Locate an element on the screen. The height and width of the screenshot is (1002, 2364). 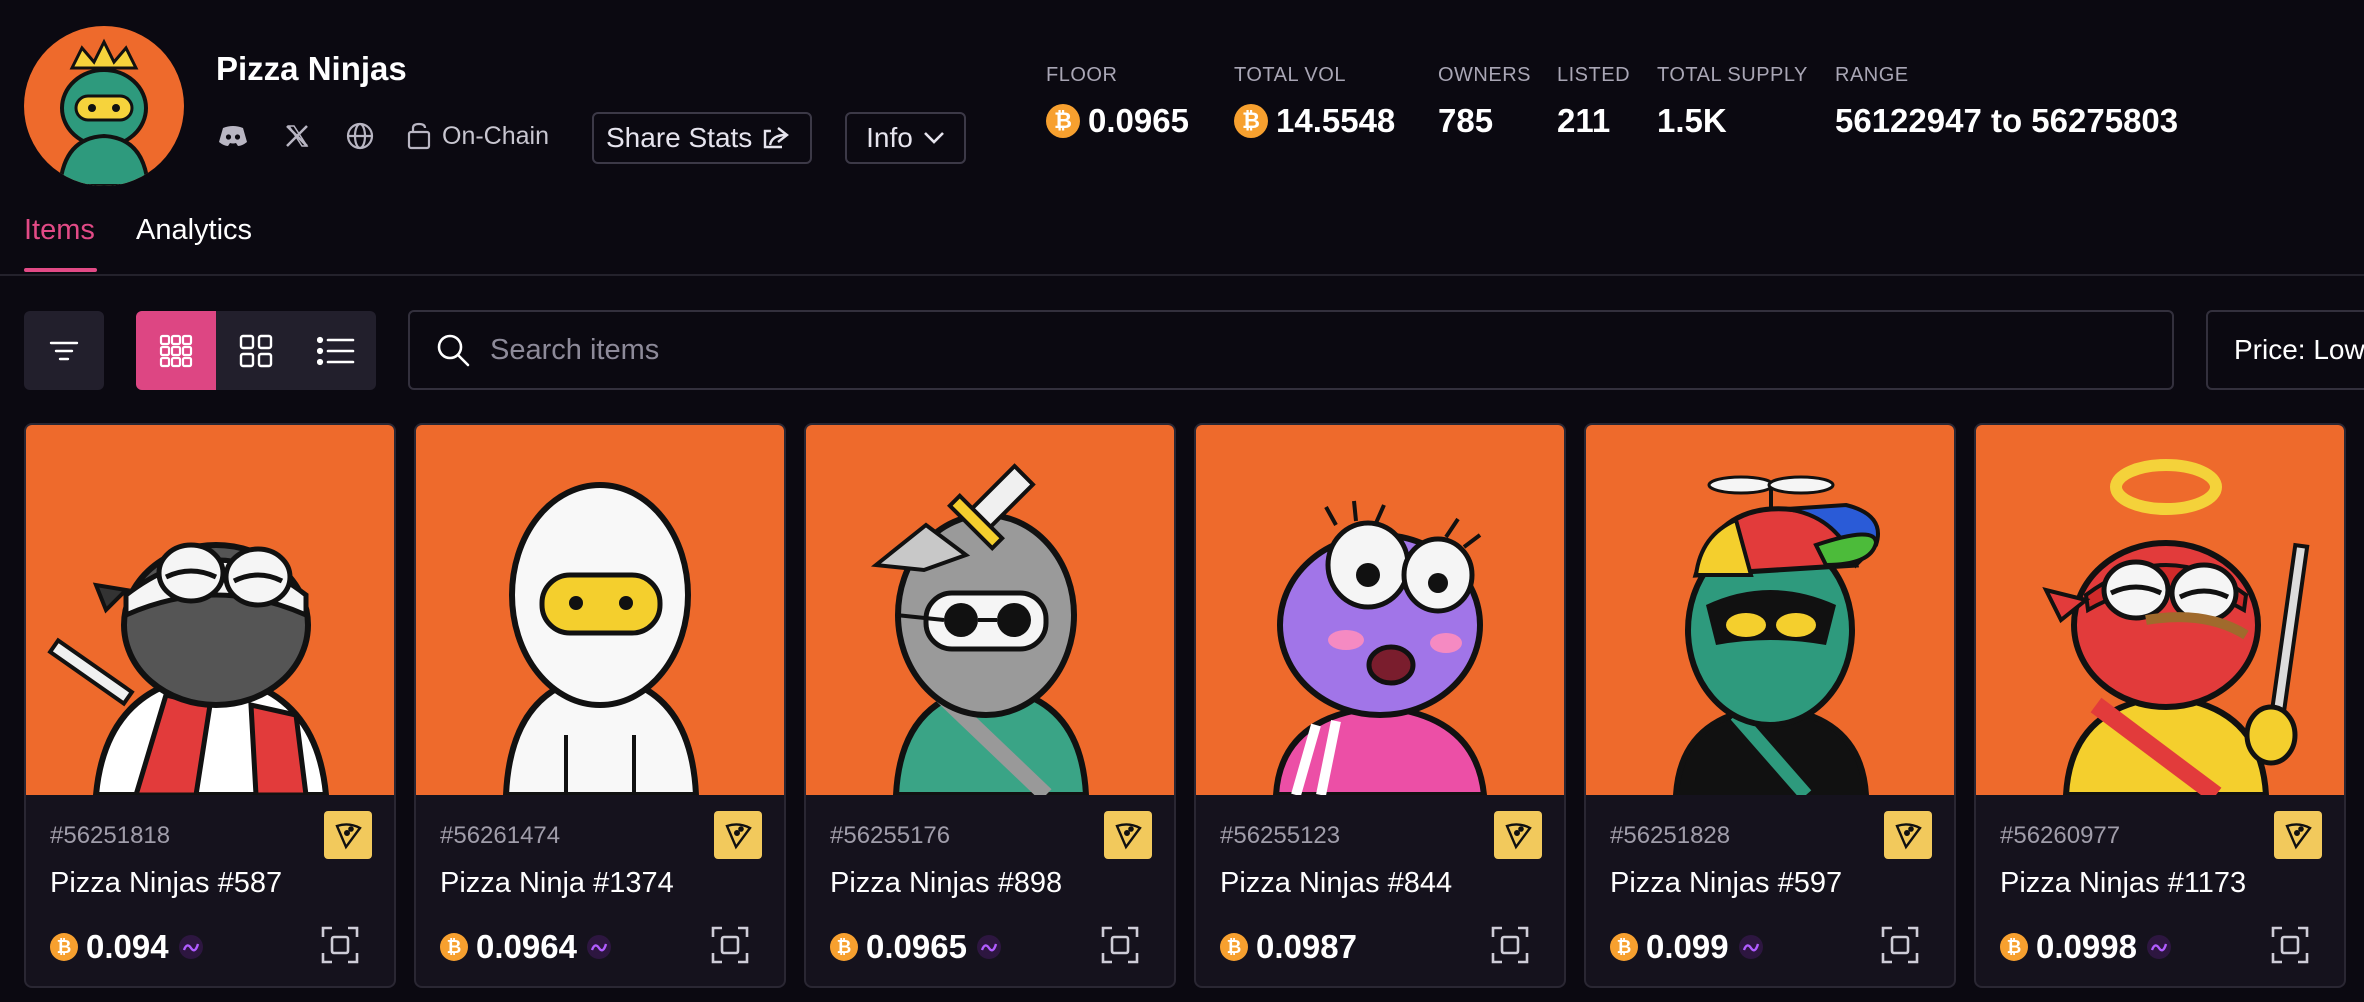
view-toggle is located at coordinates (256, 350).